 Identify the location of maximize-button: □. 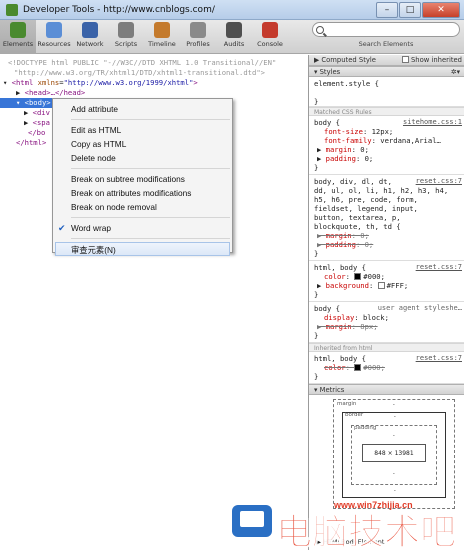
(410, 9).